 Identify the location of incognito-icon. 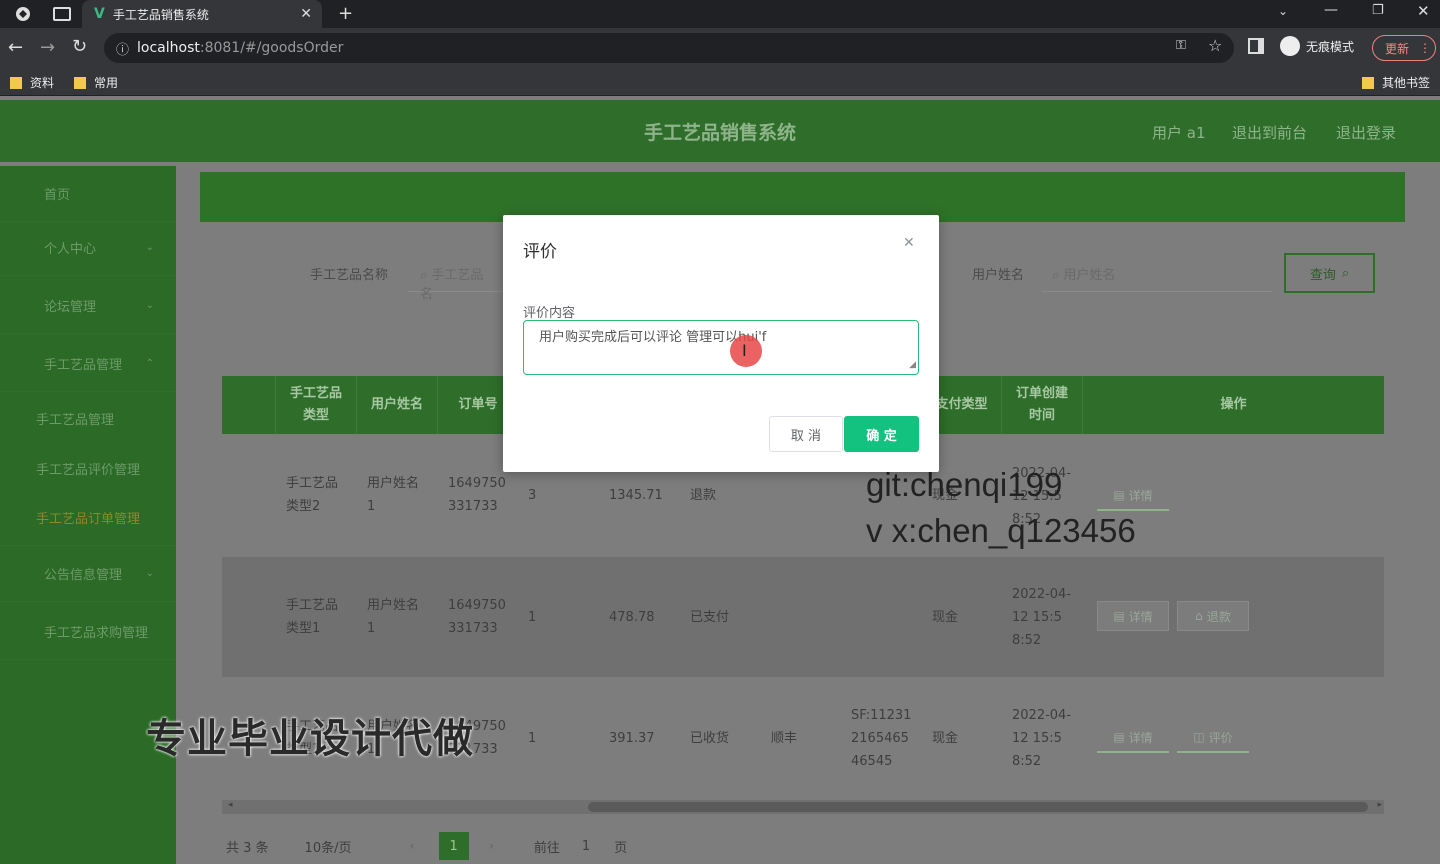
(1290, 46).